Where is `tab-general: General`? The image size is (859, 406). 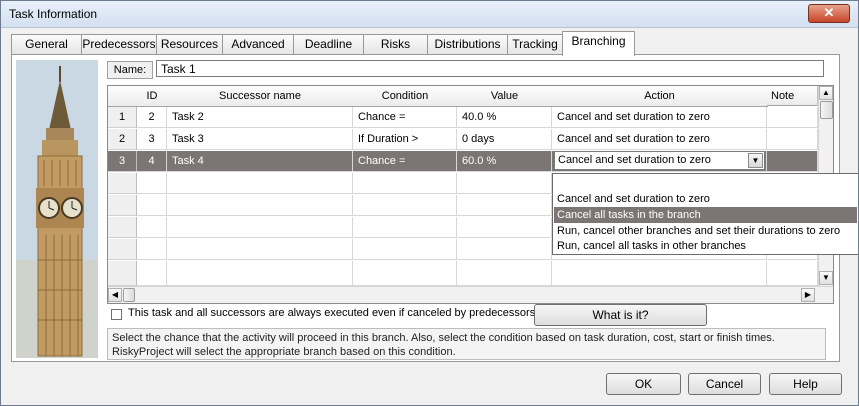 tab-general: General is located at coordinates (46, 44).